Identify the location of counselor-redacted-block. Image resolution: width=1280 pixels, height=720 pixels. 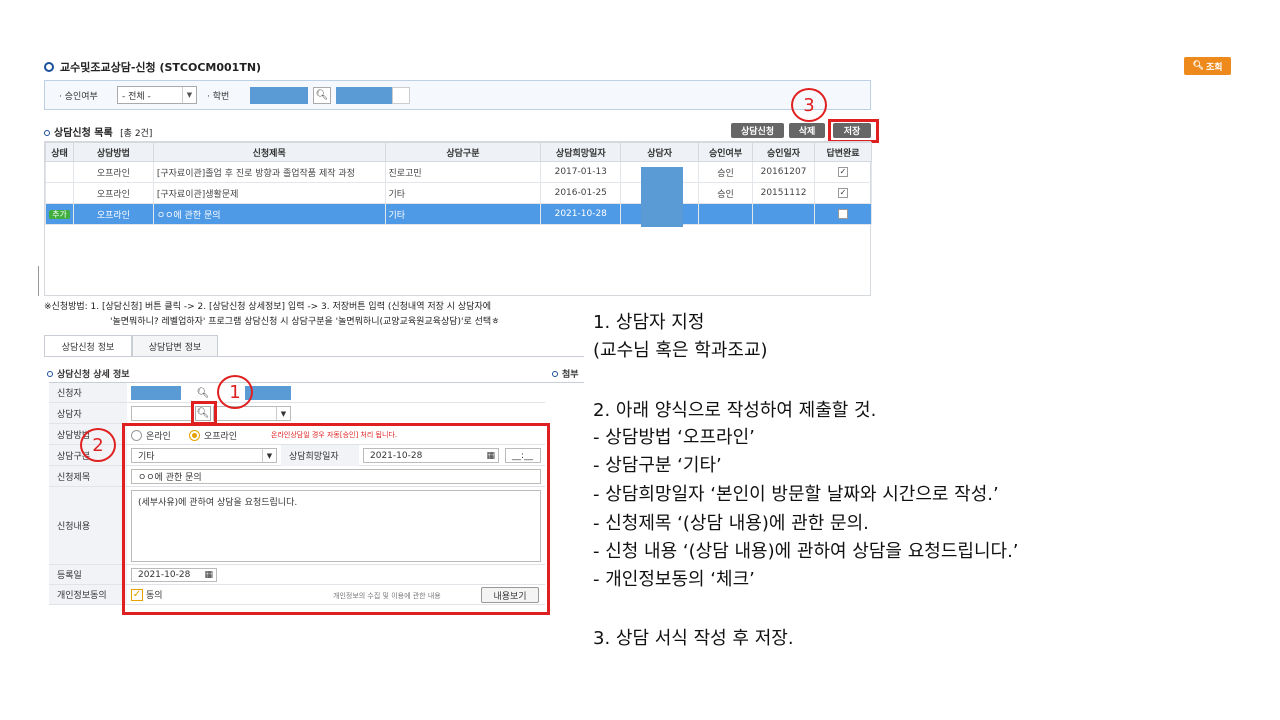
(662, 197).